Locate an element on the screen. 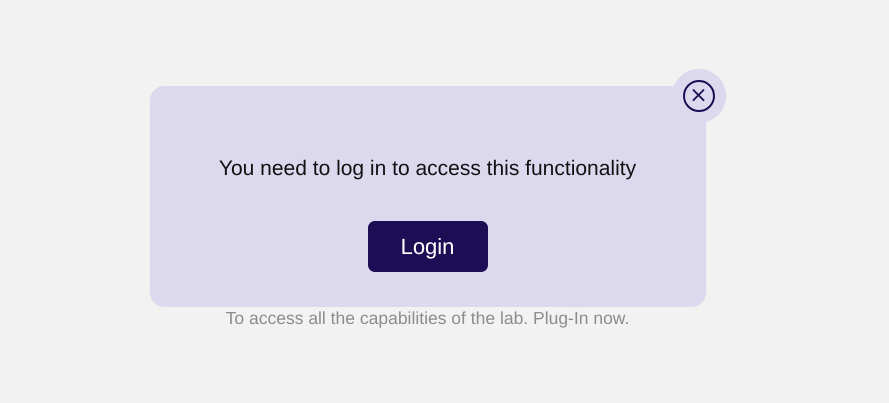  close-button: × is located at coordinates (699, 96).